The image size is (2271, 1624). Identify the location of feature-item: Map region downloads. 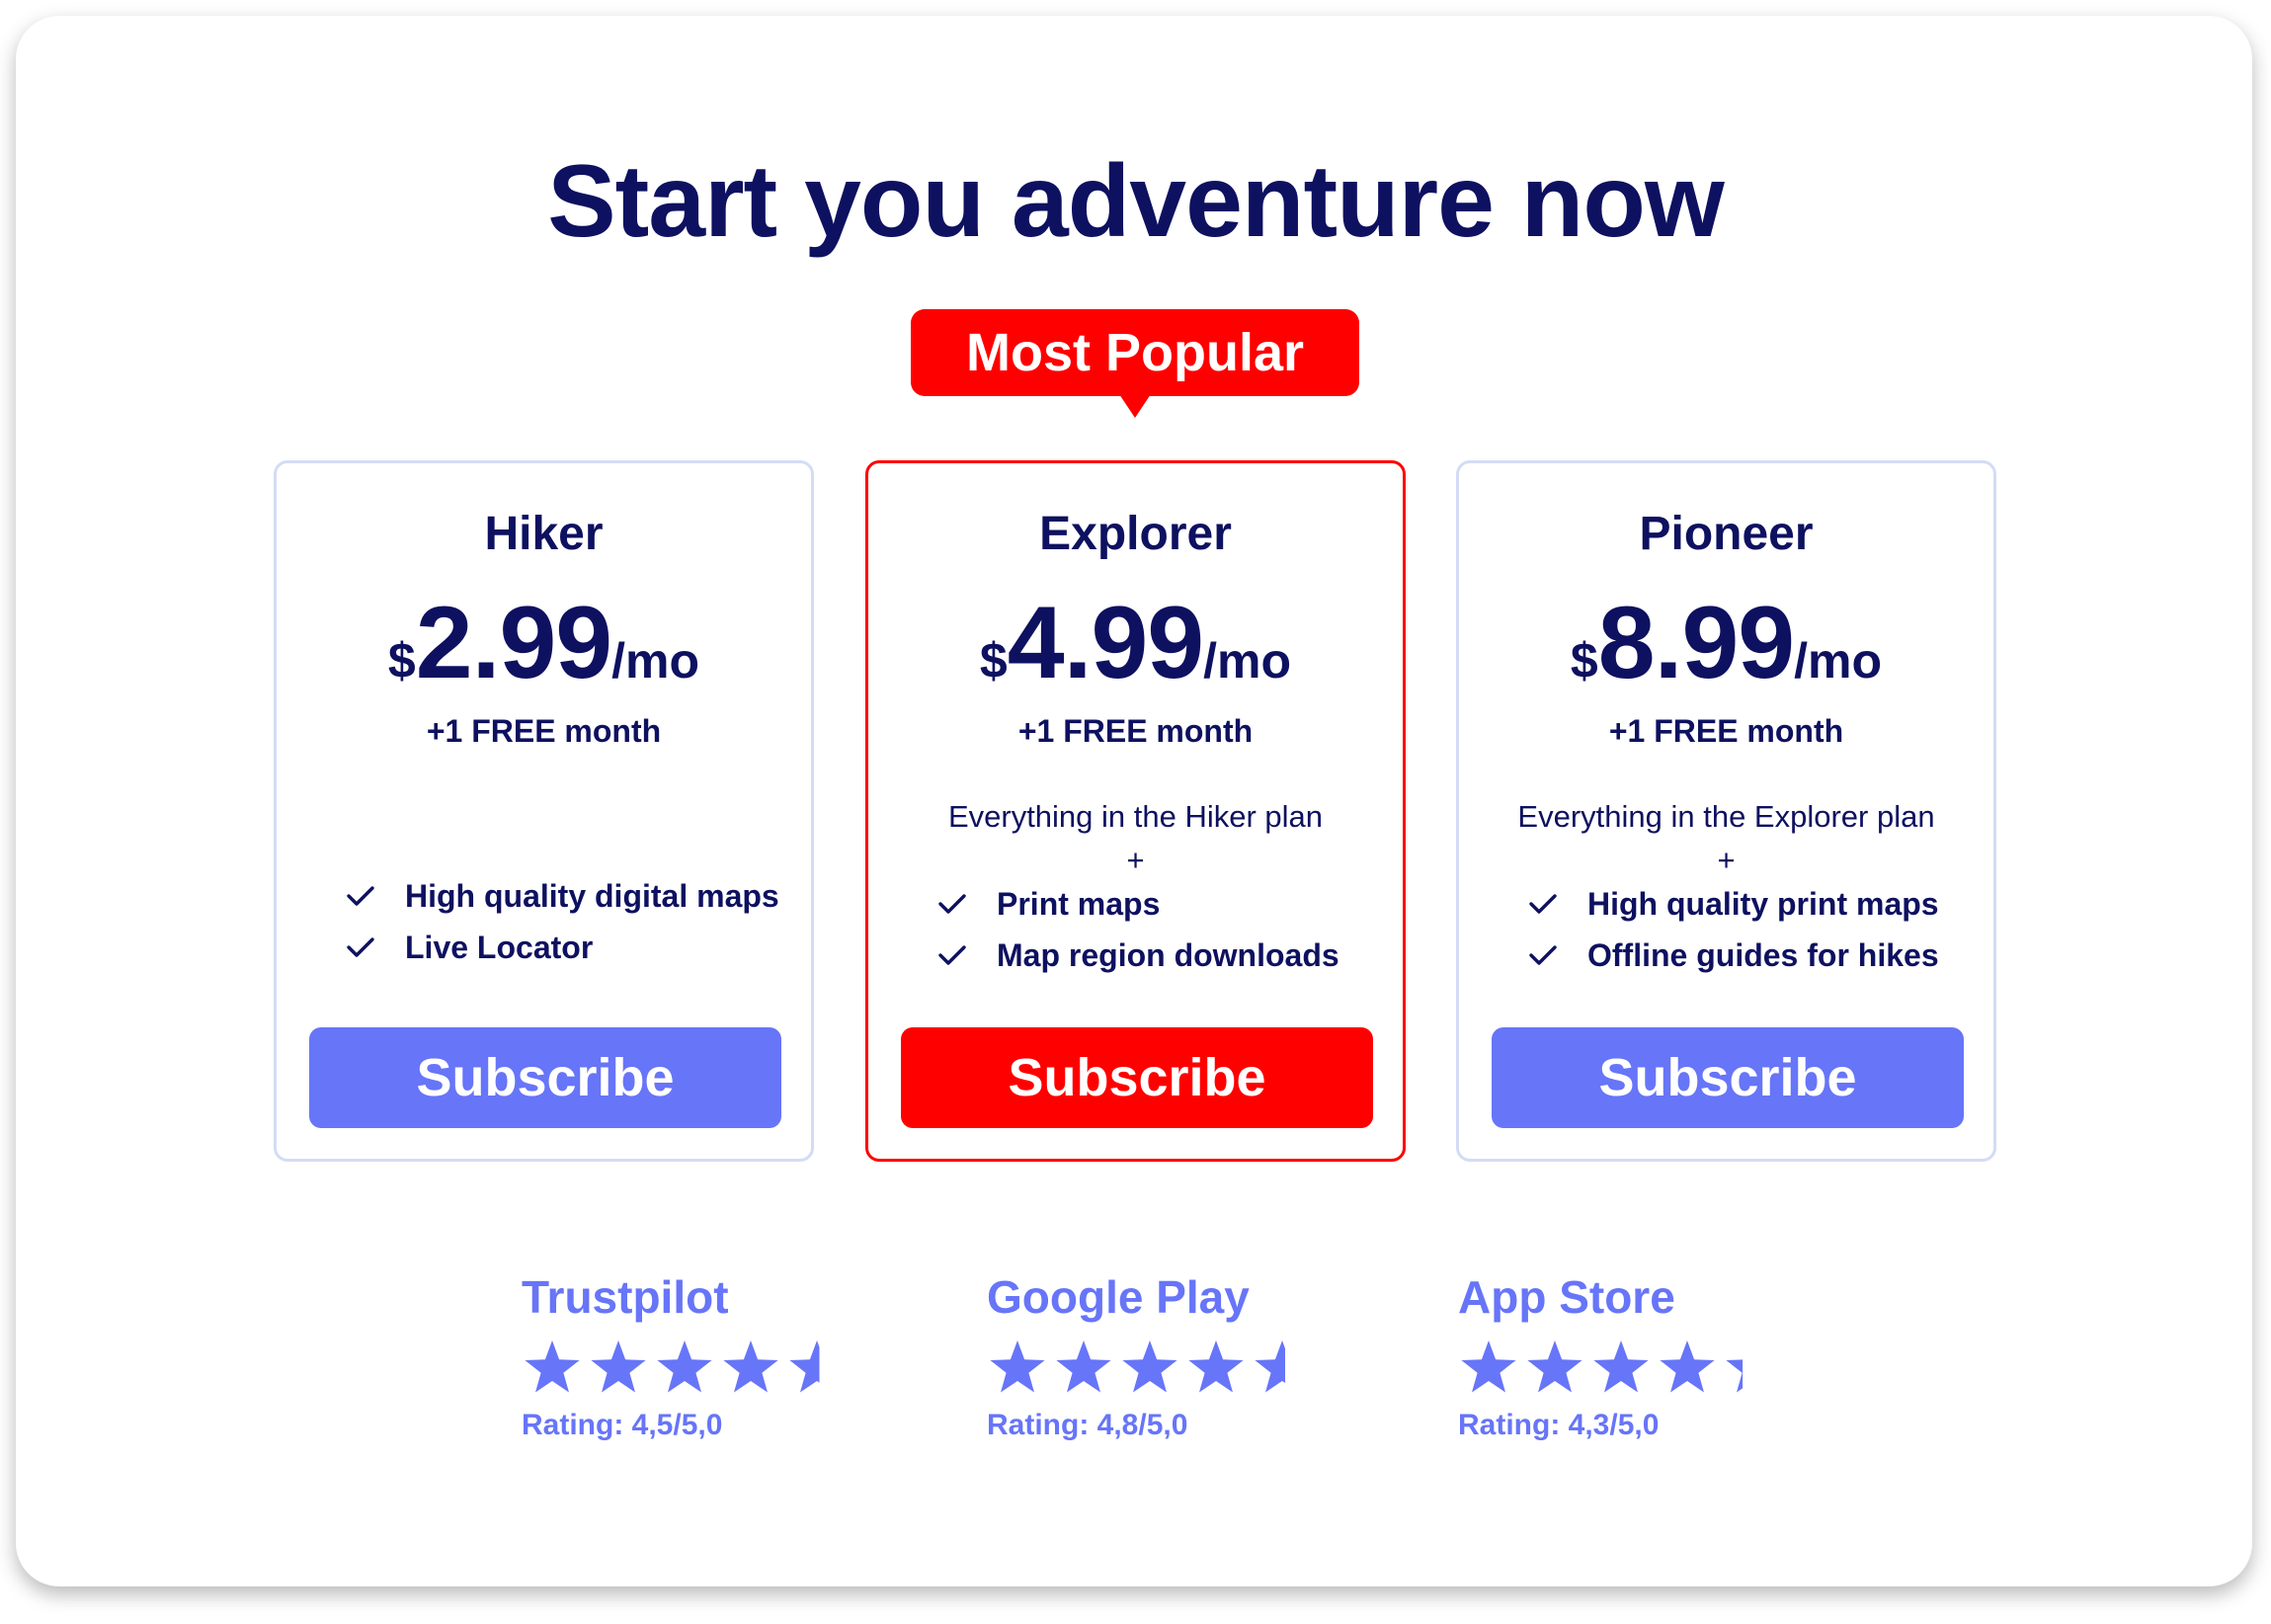
(1160, 955).